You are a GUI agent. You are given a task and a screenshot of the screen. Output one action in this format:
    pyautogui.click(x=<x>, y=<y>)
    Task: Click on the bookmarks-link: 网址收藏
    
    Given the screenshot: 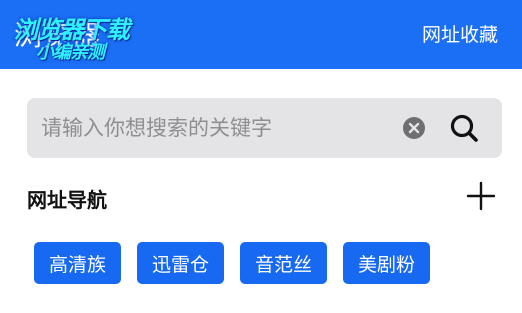 What is the action you would take?
    pyautogui.click(x=460, y=33)
    